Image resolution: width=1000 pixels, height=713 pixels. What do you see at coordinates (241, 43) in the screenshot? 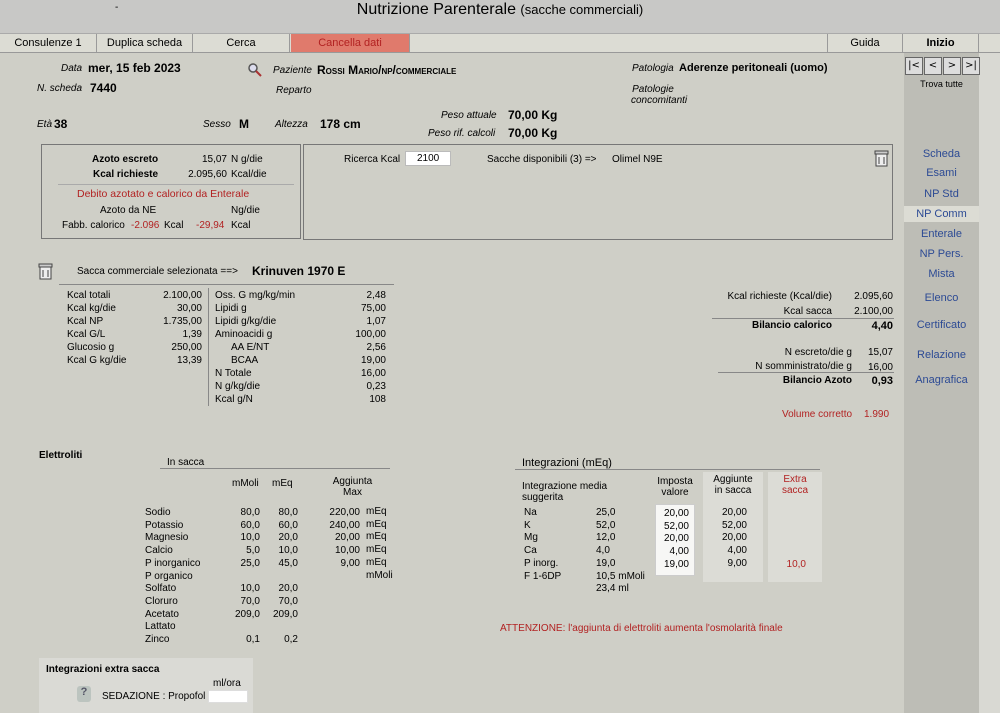
I see `tab-cerca: Cerca` at bounding box center [241, 43].